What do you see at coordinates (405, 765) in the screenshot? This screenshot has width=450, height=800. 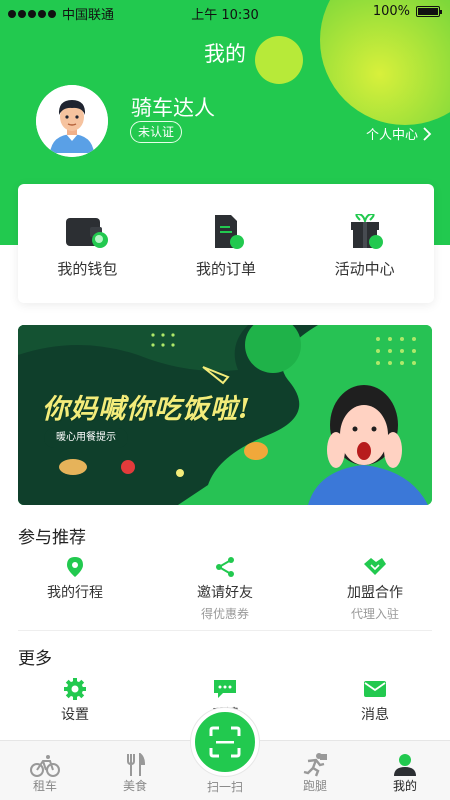 I see `user-icon` at bounding box center [405, 765].